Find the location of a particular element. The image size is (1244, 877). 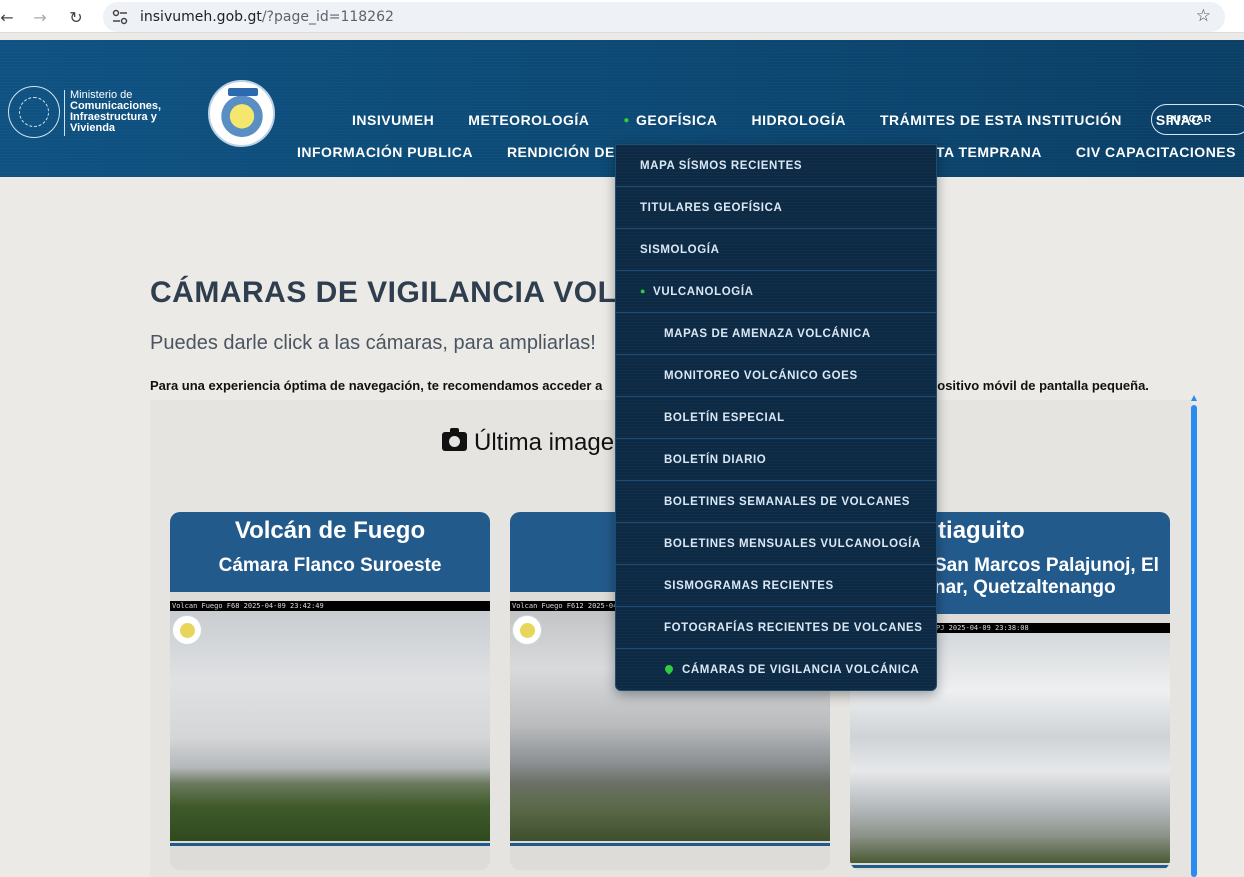

dd-label: SISMOLOGÍA is located at coordinates (680, 250).